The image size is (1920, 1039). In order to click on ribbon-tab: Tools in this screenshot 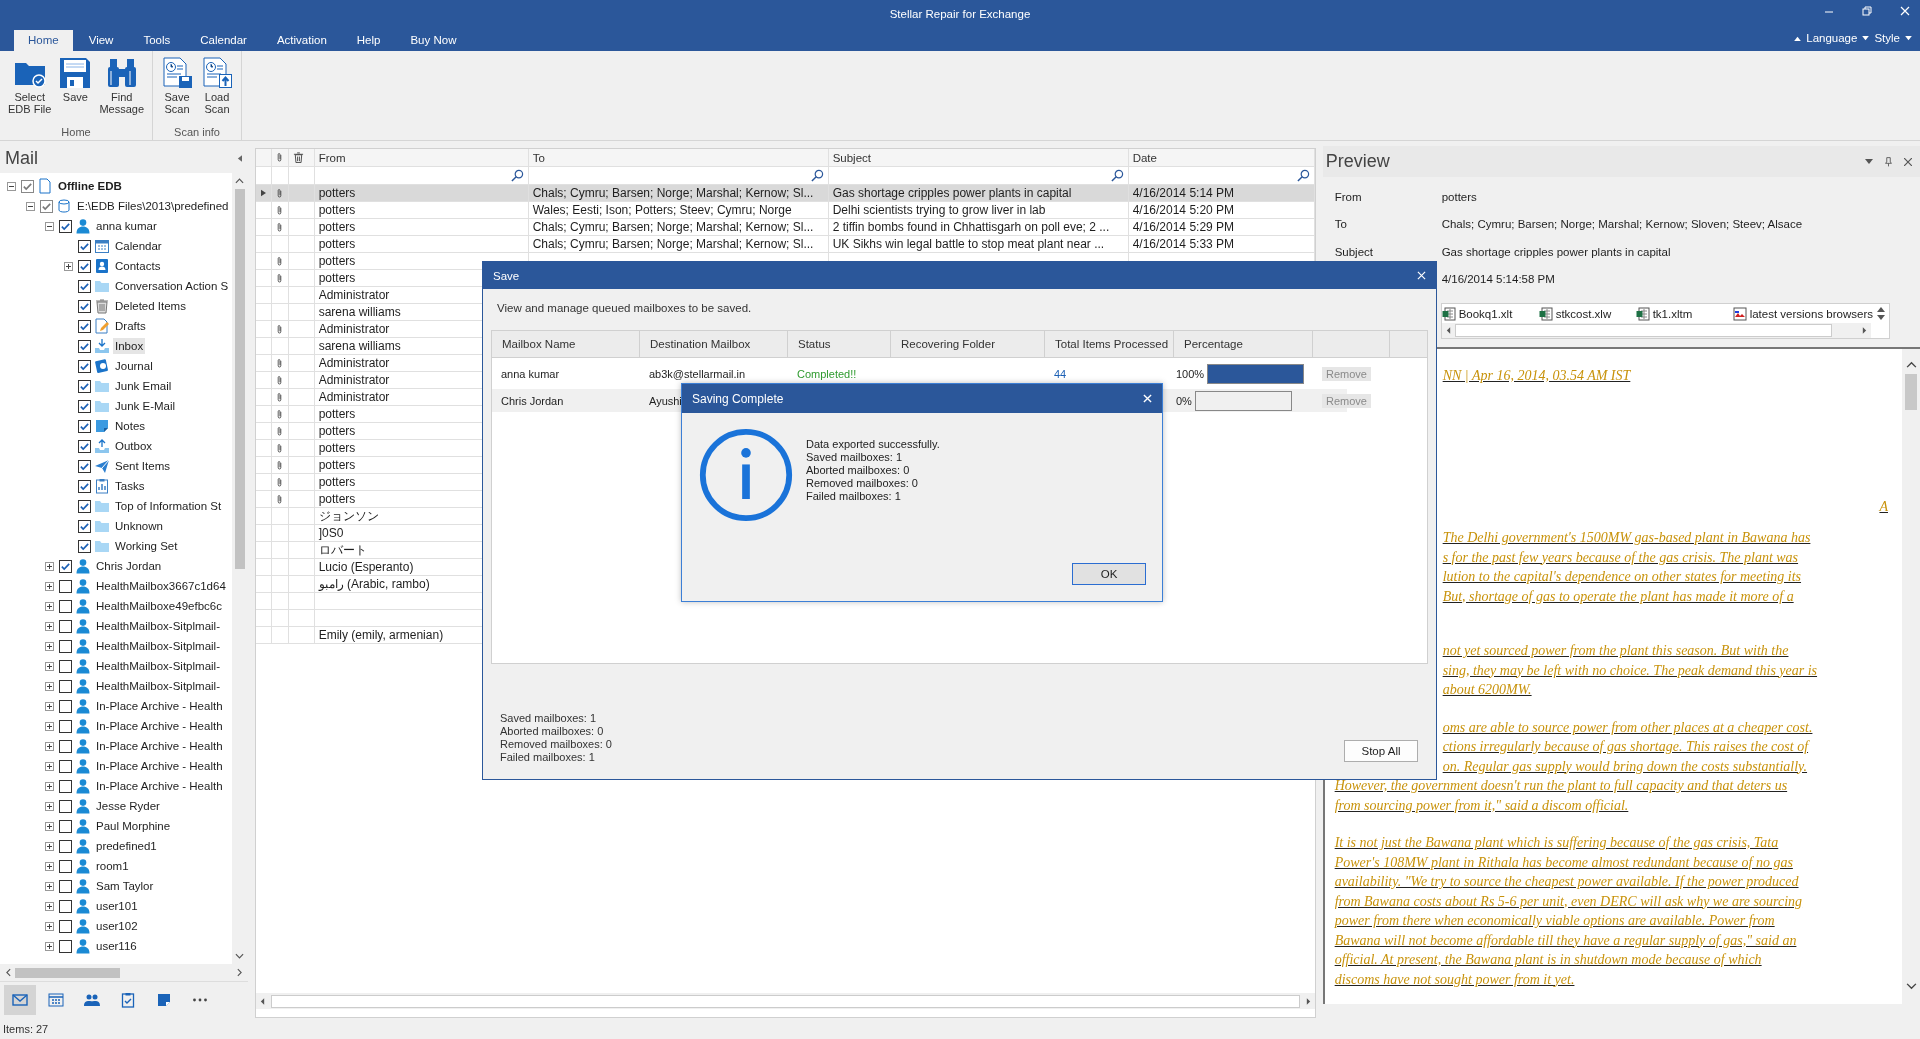, I will do `click(157, 40)`.